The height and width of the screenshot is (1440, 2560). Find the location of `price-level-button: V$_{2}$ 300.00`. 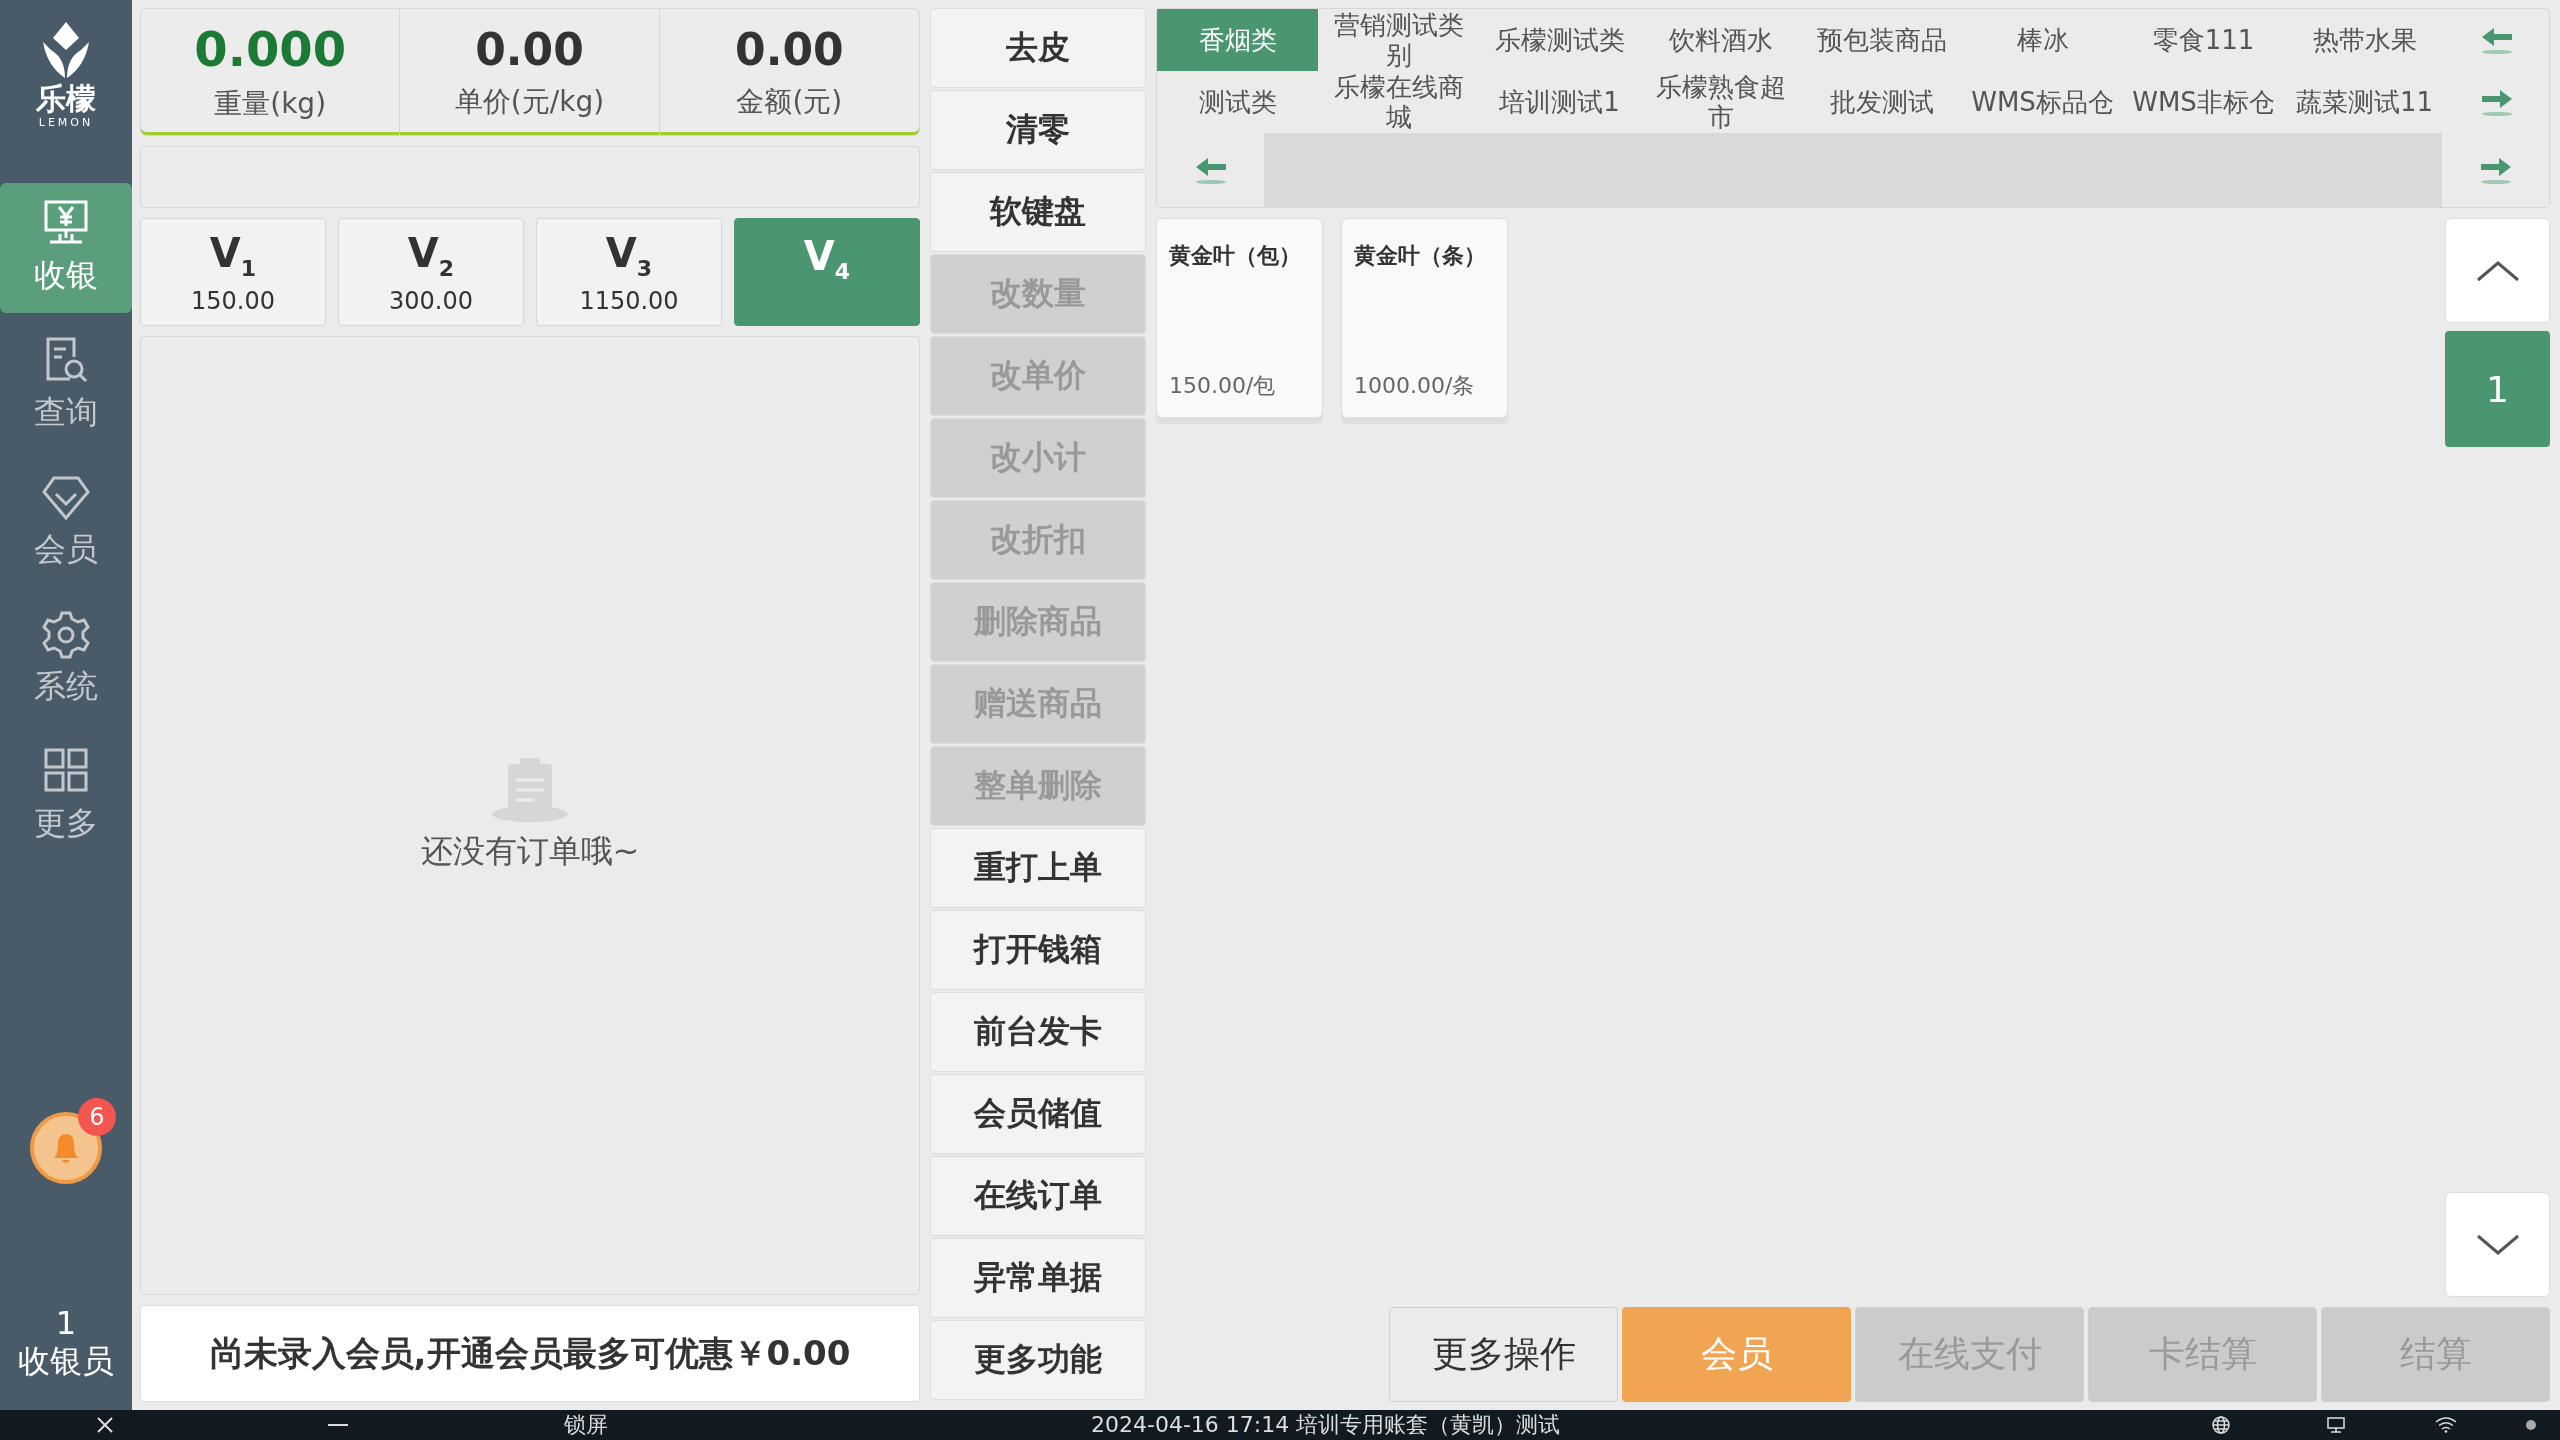

price-level-button: V$_{2}$ 300.00 is located at coordinates (431, 272).